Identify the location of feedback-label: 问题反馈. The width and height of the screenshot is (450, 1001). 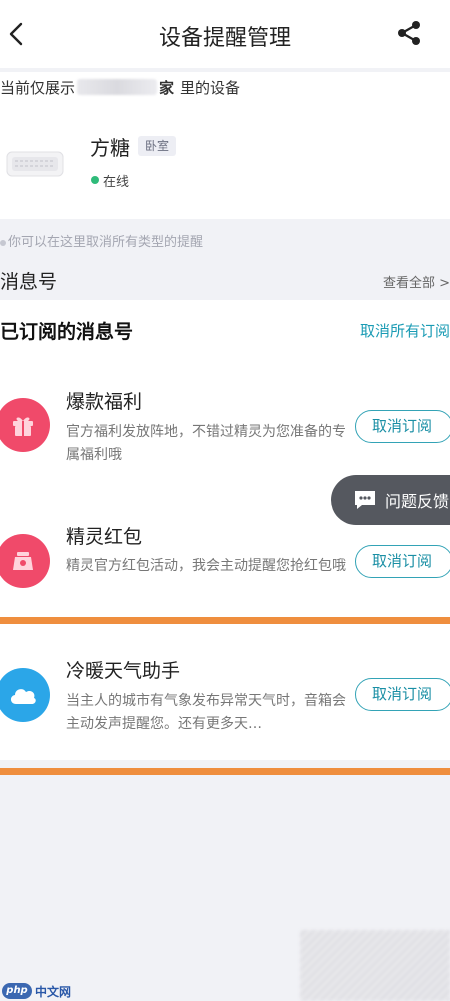
(417, 501).